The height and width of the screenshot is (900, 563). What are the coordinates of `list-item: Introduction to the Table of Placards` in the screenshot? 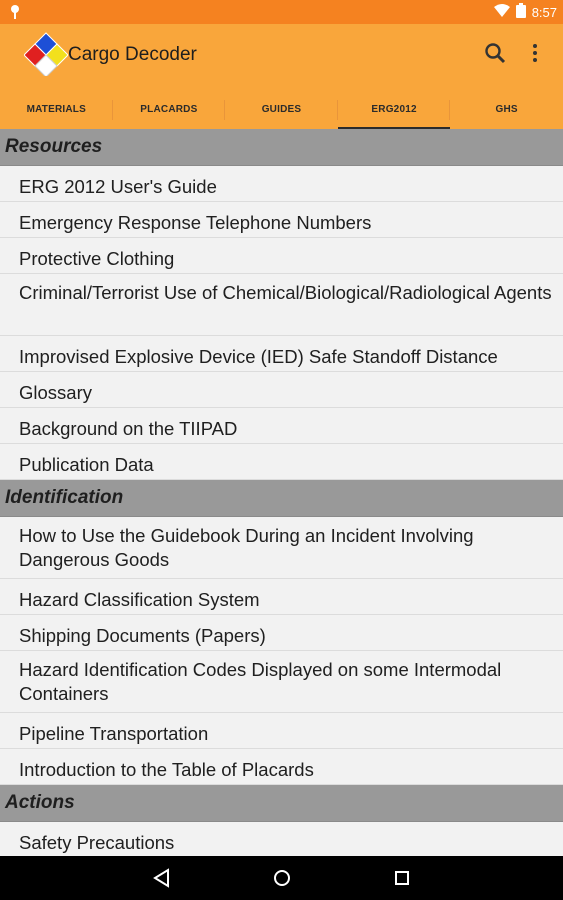 It's located at (281, 767).